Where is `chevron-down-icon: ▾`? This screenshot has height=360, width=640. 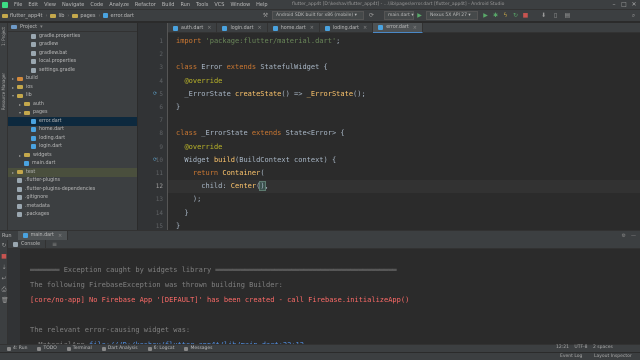
chevron-down-icon: ▾ is located at coordinates (21, 112).